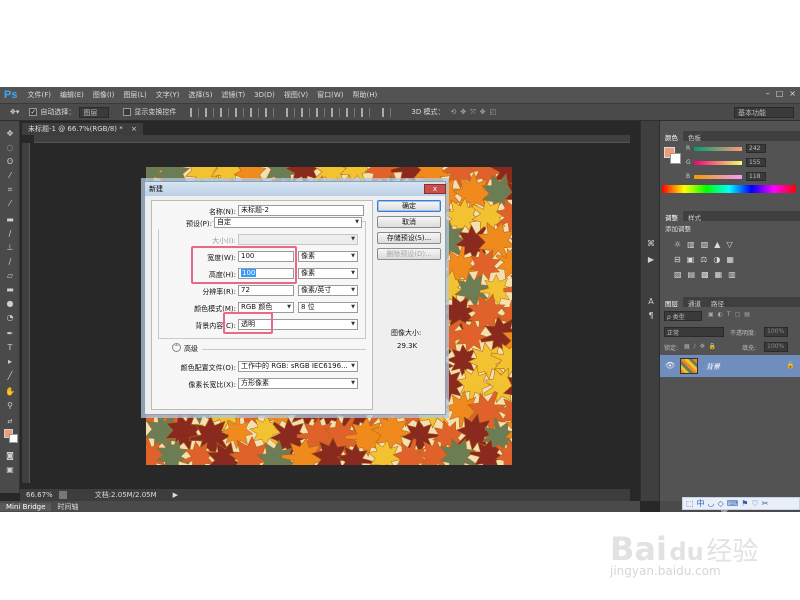  What do you see at coordinates (14, 112) in the screenshot?
I see `move-tool-icon: ✥▾` at bounding box center [14, 112].